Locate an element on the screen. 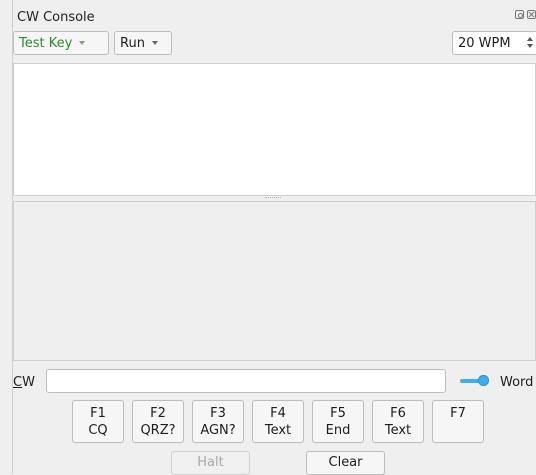 The image size is (536, 475). toggle-knob is located at coordinates (483, 380).